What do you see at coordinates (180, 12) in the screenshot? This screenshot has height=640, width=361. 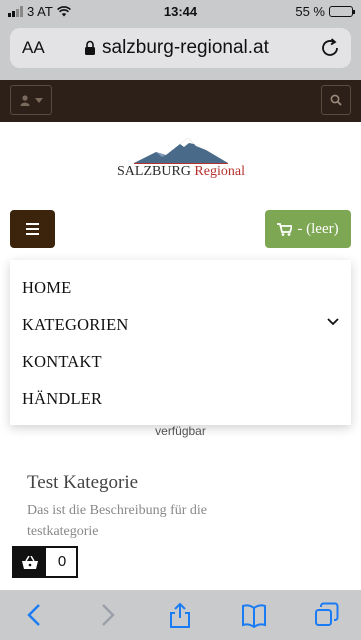 I see `status-bar: 3 AT 13:44 55 %` at bounding box center [180, 12].